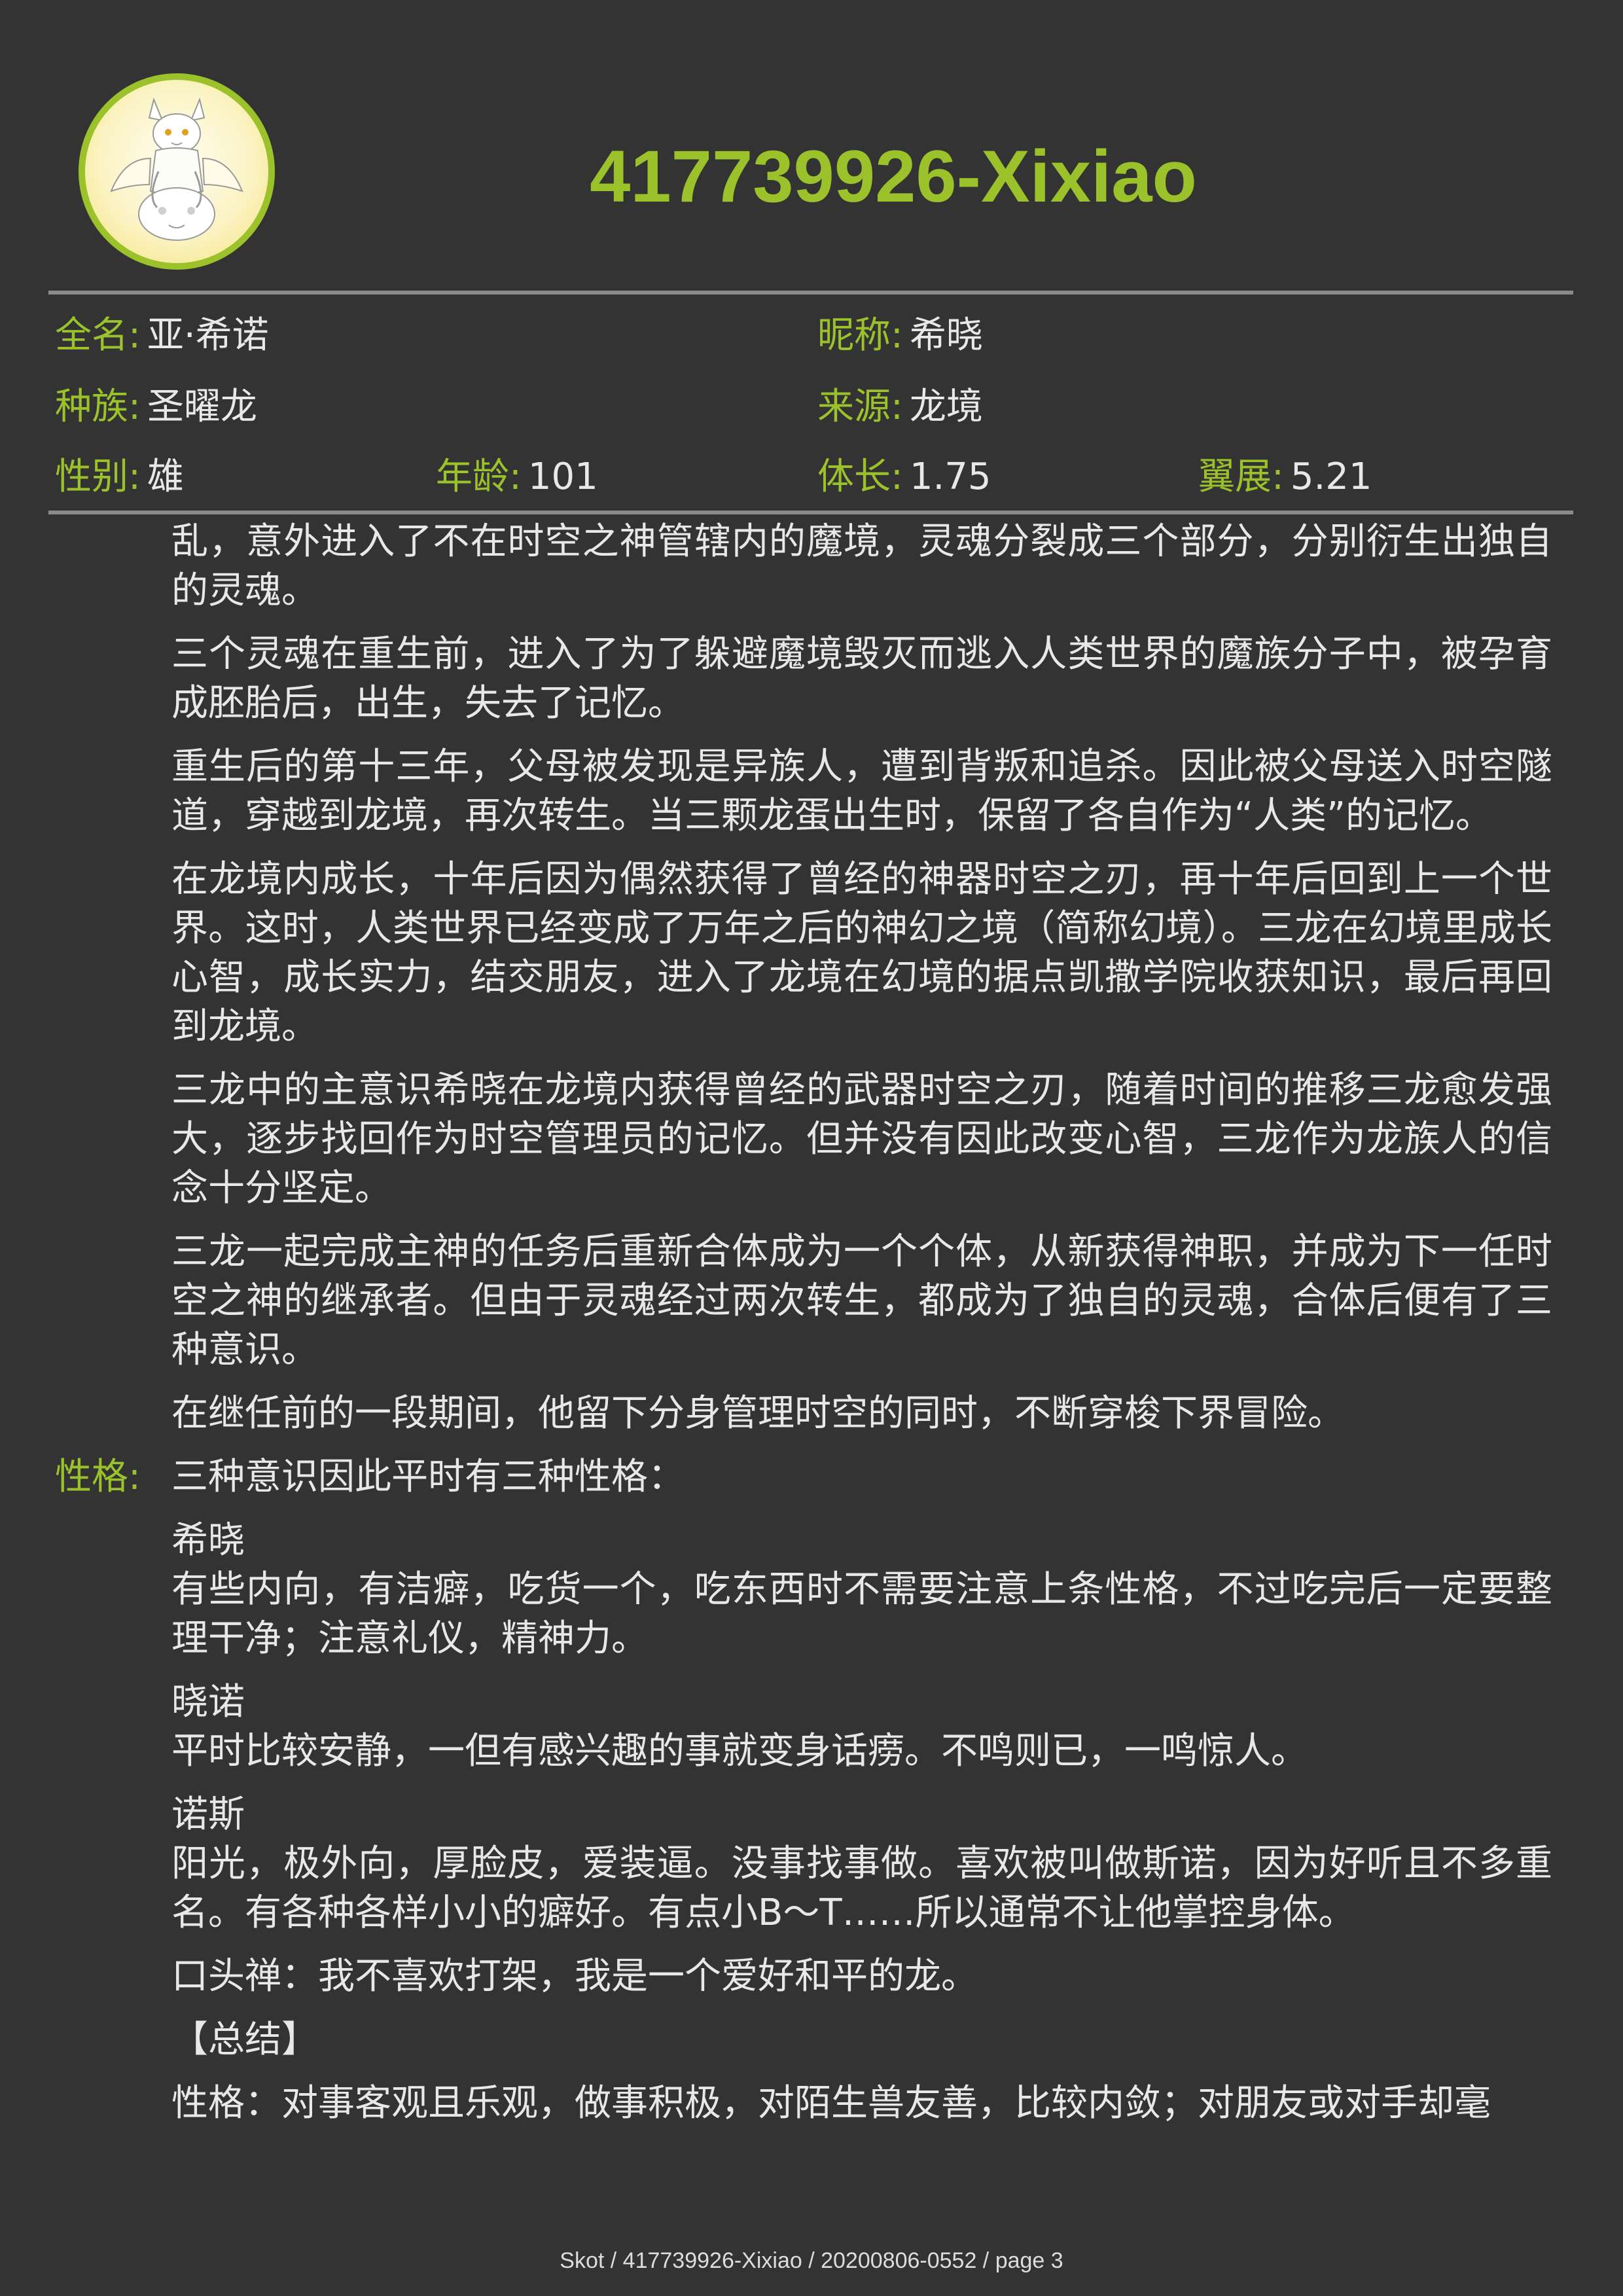 This screenshot has height=2296, width=1623. What do you see at coordinates (757, 1413) in the screenshot?
I see `story-paragraph: 在继任前的一段期间，他留下分身管理时空的同时，不断穿梭下界冒险。` at bounding box center [757, 1413].